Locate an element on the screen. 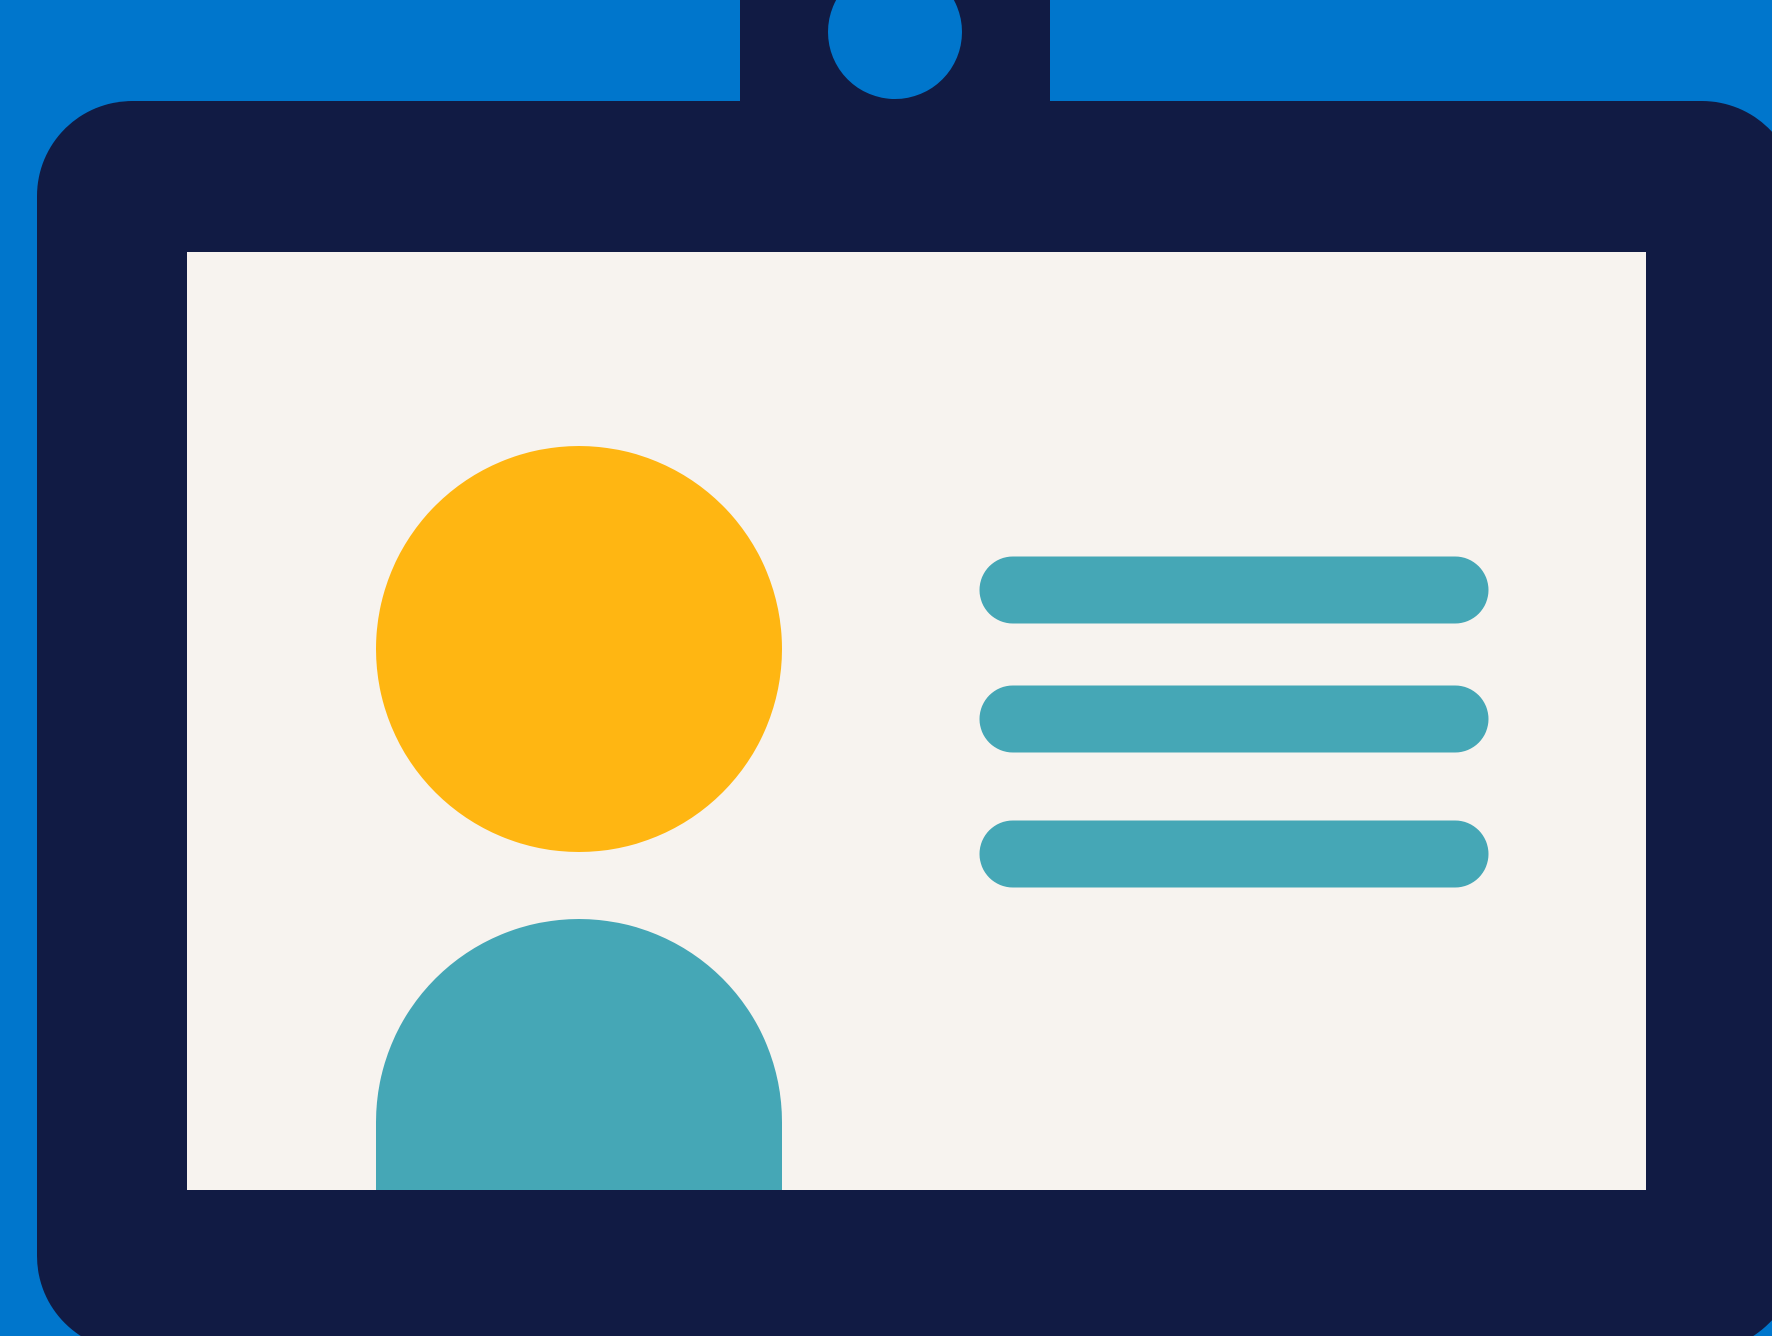 Image resolution: width=1772 pixels, height=1336 pixels. avatar-head is located at coordinates (579, 649).